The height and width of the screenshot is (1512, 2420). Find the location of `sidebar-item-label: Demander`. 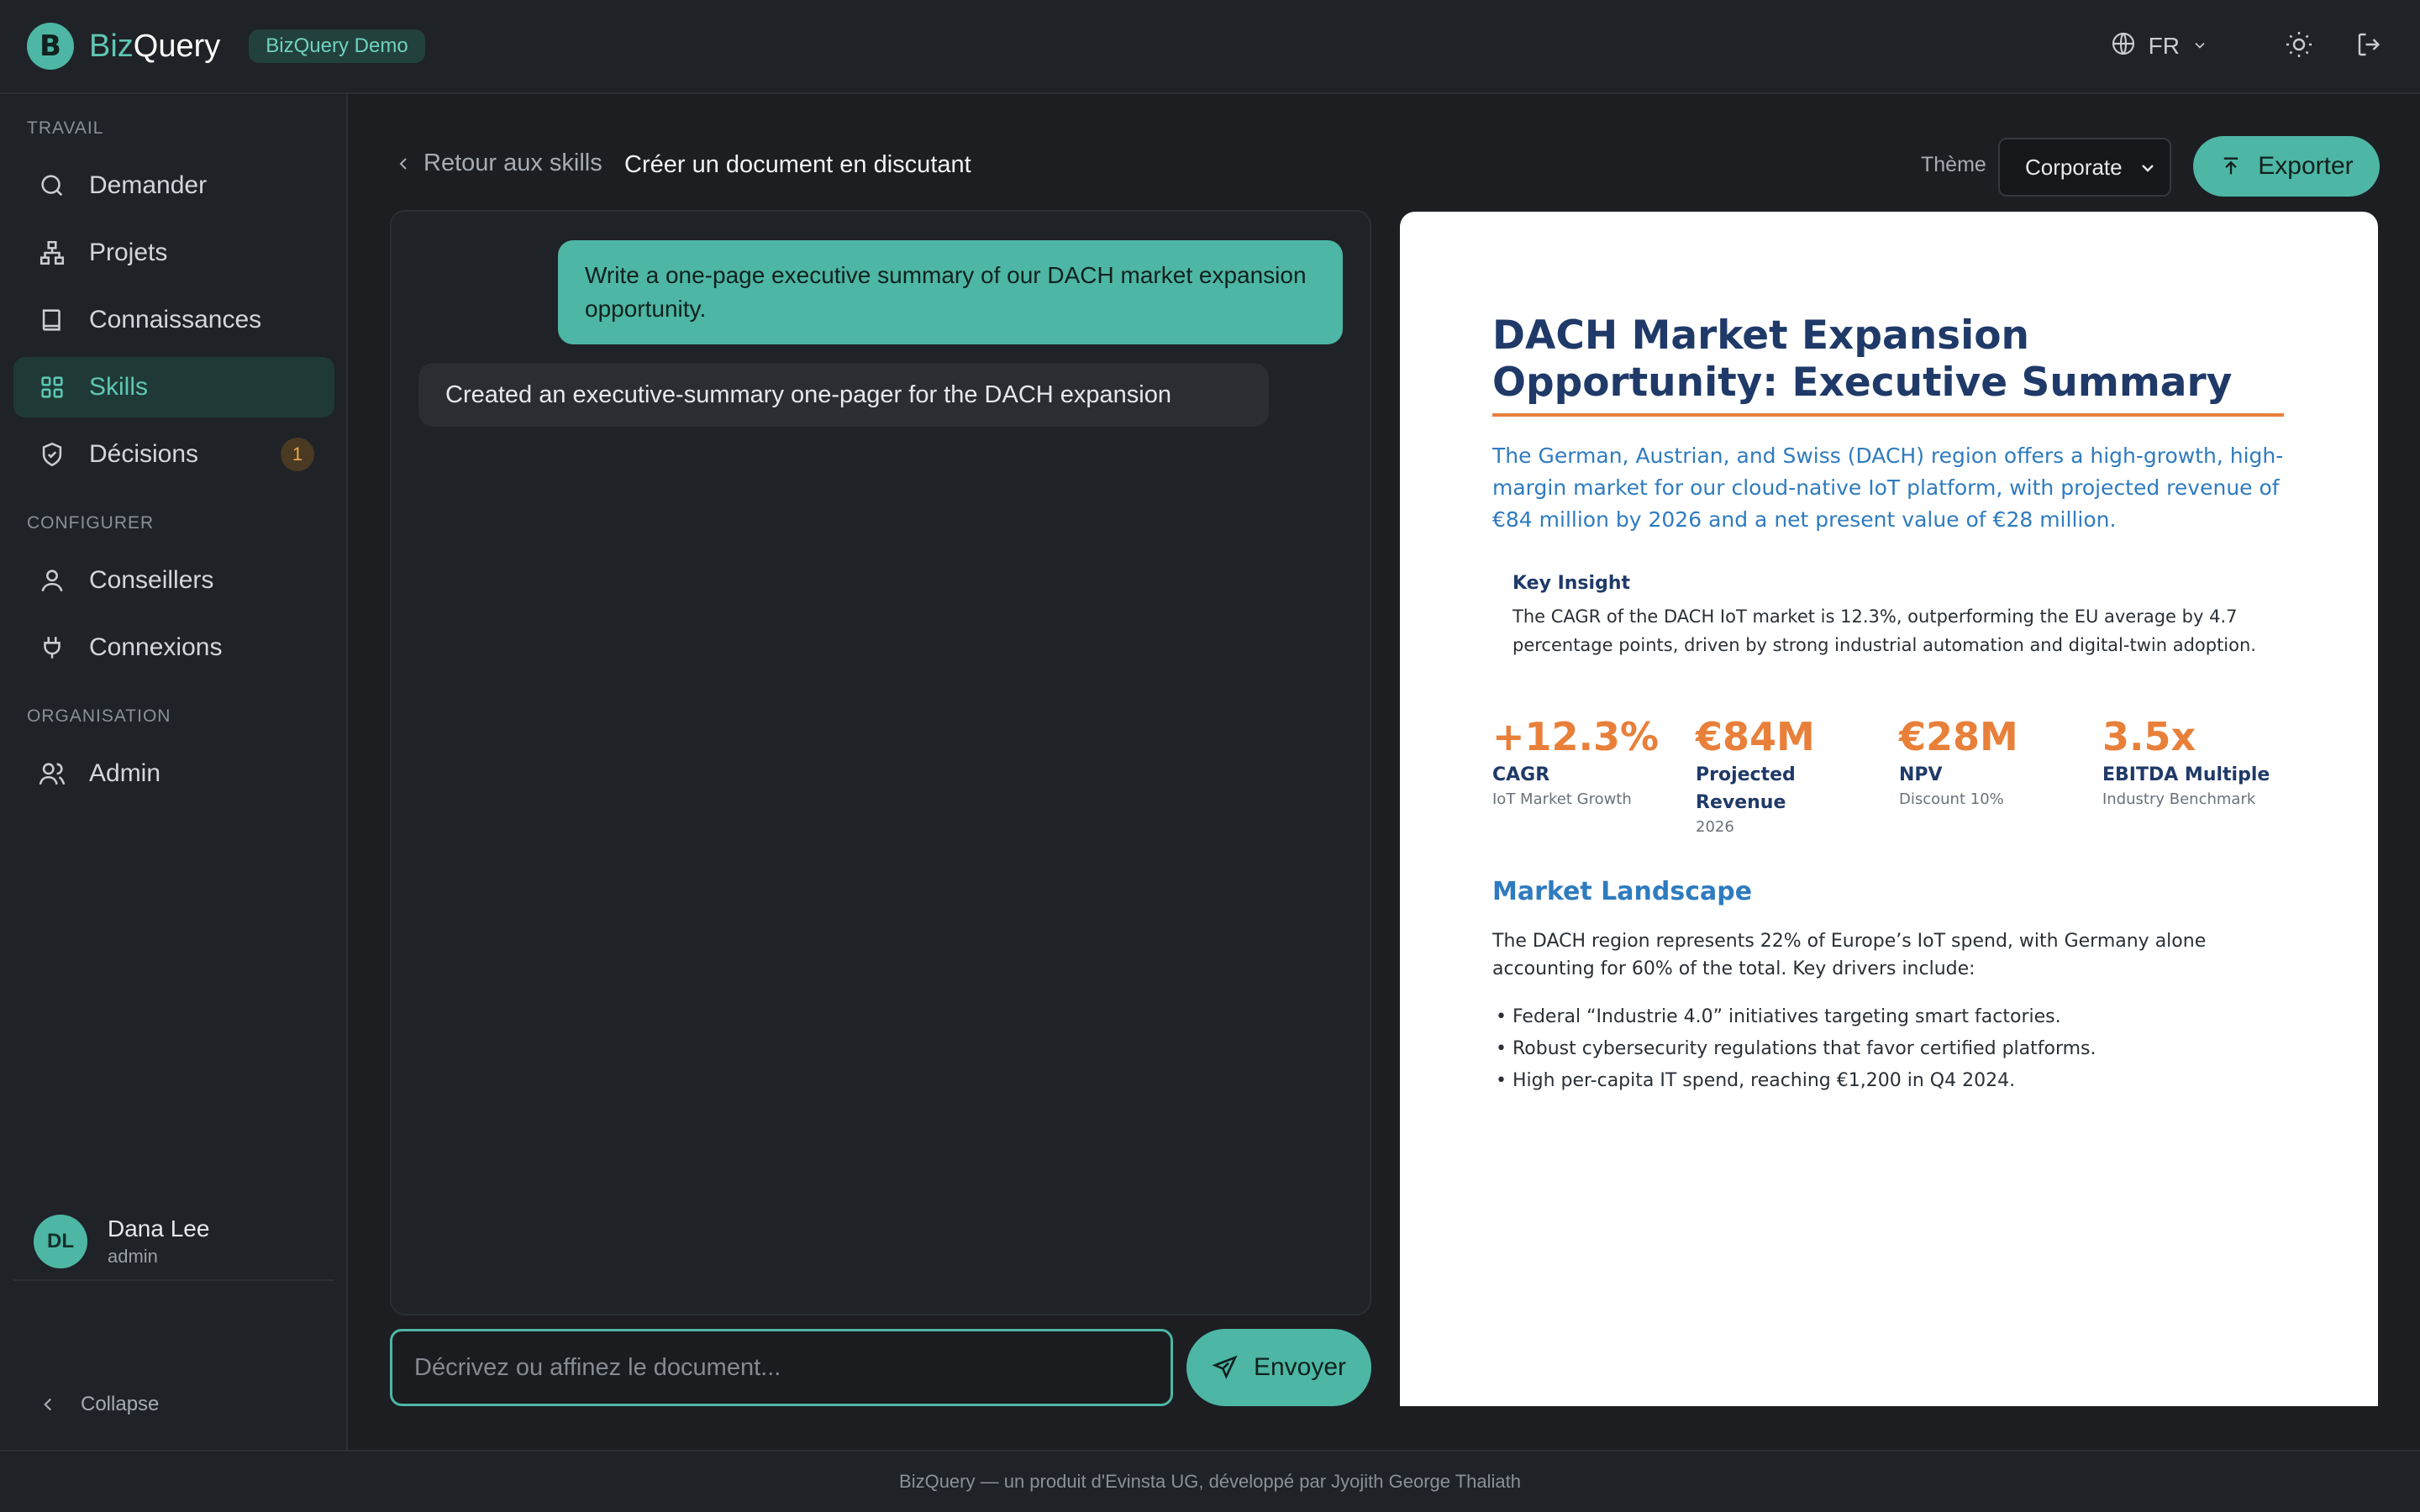

sidebar-item-label: Demander is located at coordinates (148, 185).